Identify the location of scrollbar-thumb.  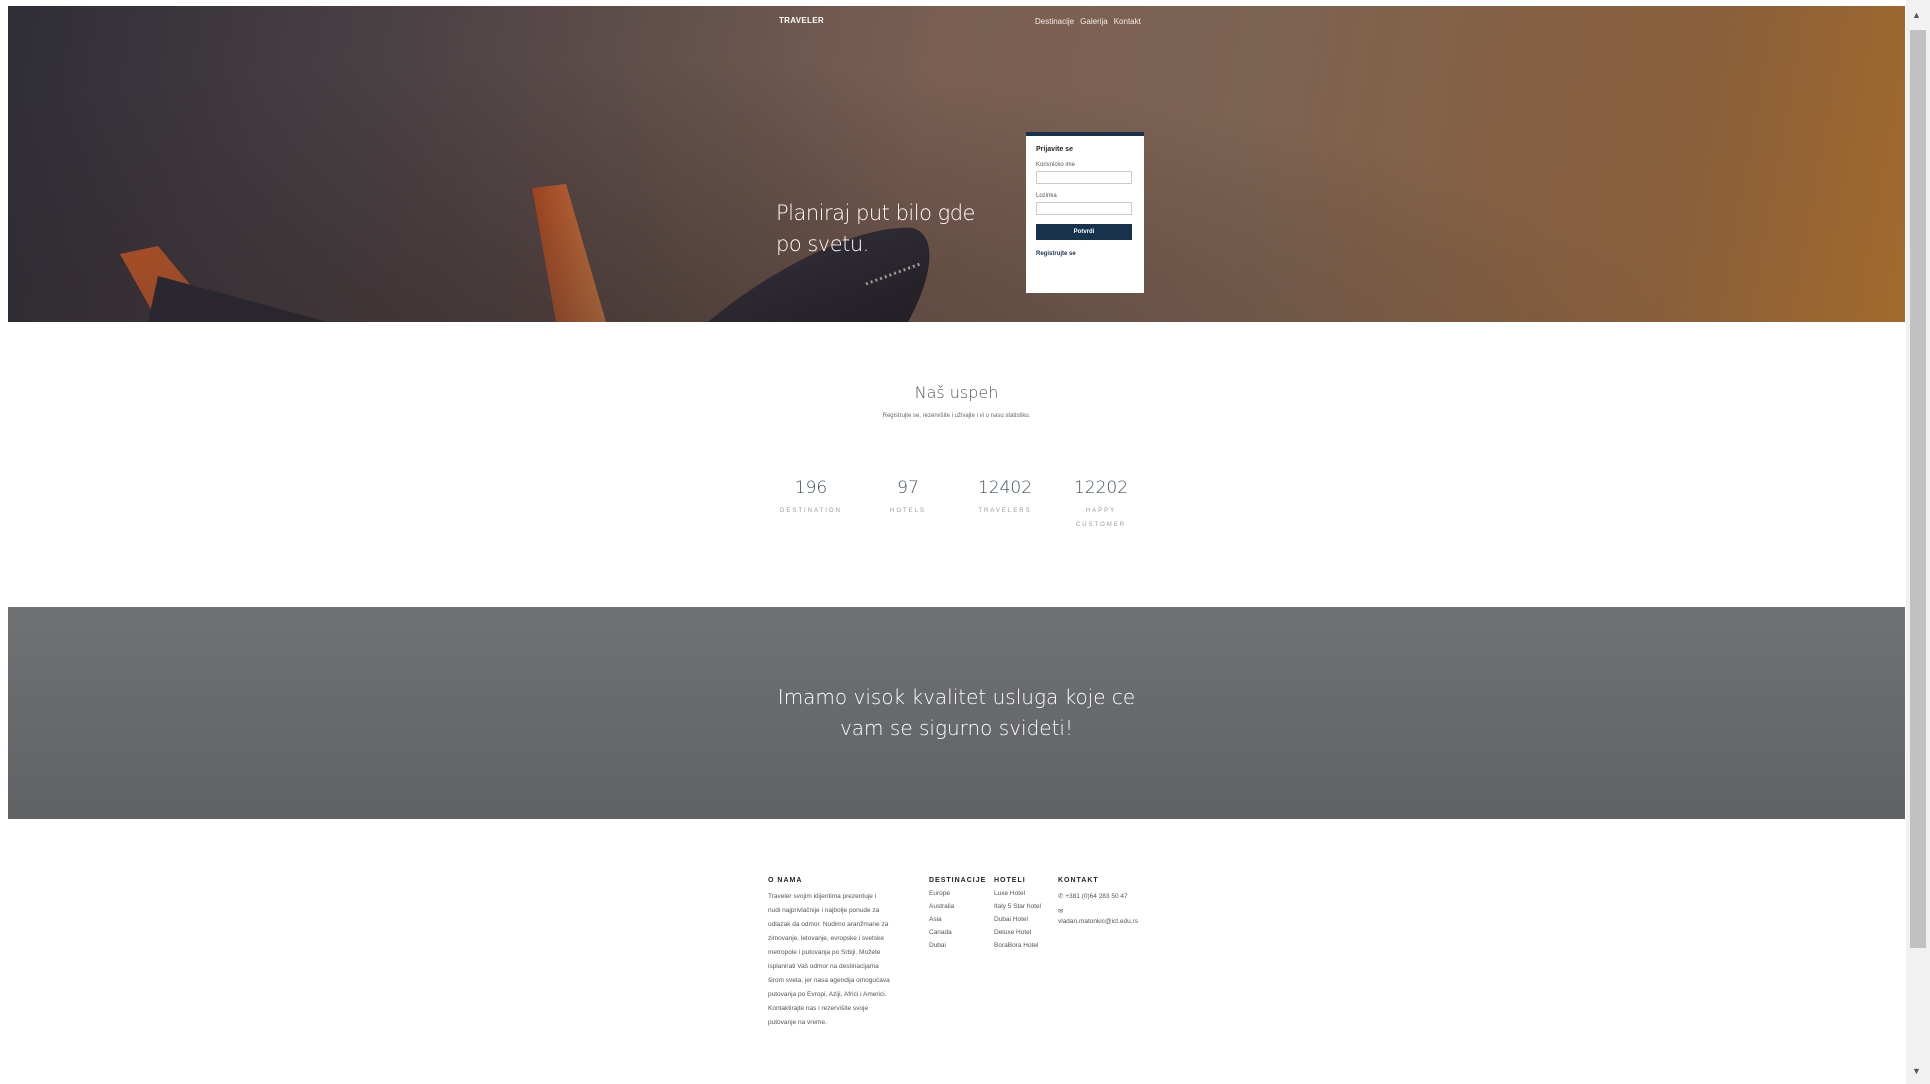
(1918, 489).